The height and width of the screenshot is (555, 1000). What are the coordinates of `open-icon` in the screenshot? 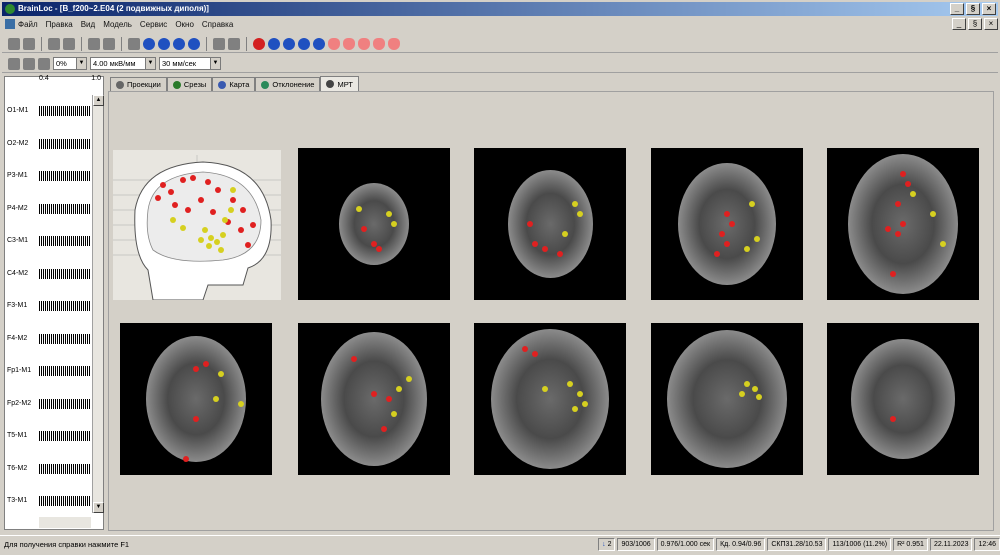 It's located at (14, 43).